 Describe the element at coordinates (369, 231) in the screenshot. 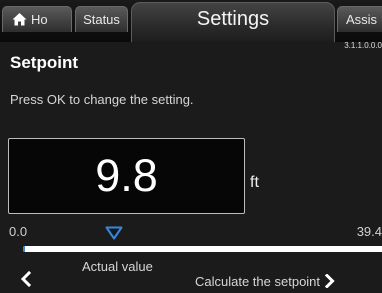

I see `scale-max-label: 39.4` at that location.